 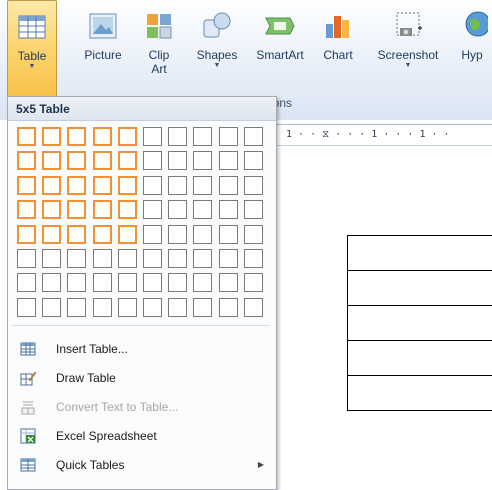 I want to click on smartart-button: SmartArt, so click(x=280, y=48).